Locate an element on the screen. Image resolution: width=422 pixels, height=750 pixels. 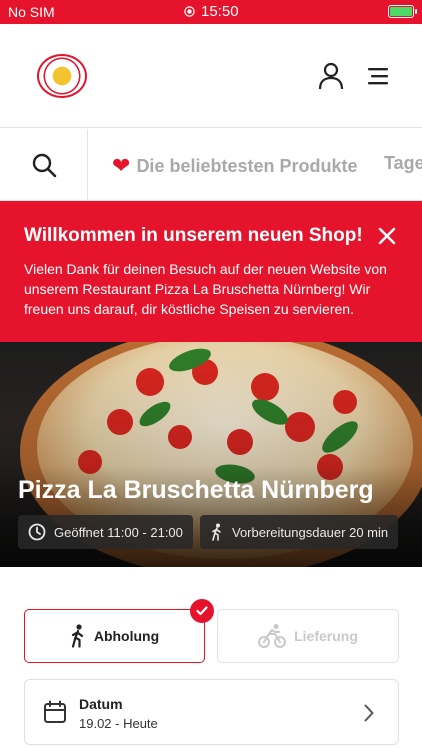
category-popular-label: Die beliebtesten Produkte is located at coordinates (247, 165).